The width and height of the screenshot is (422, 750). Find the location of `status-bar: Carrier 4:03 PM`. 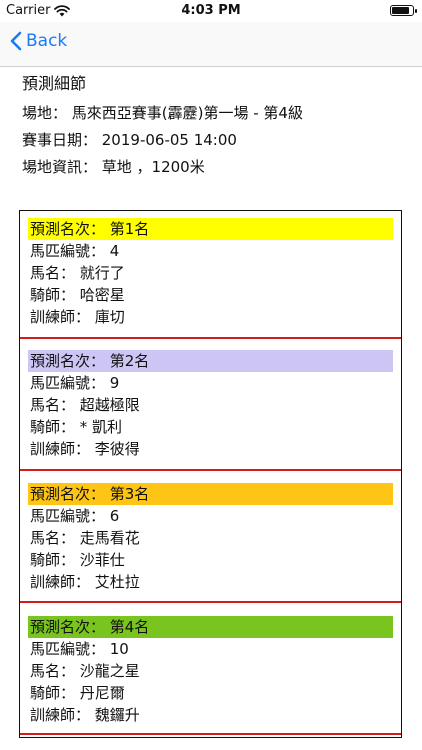

status-bar: Carrier 4:03 PM is located at coordinates (211, 11).